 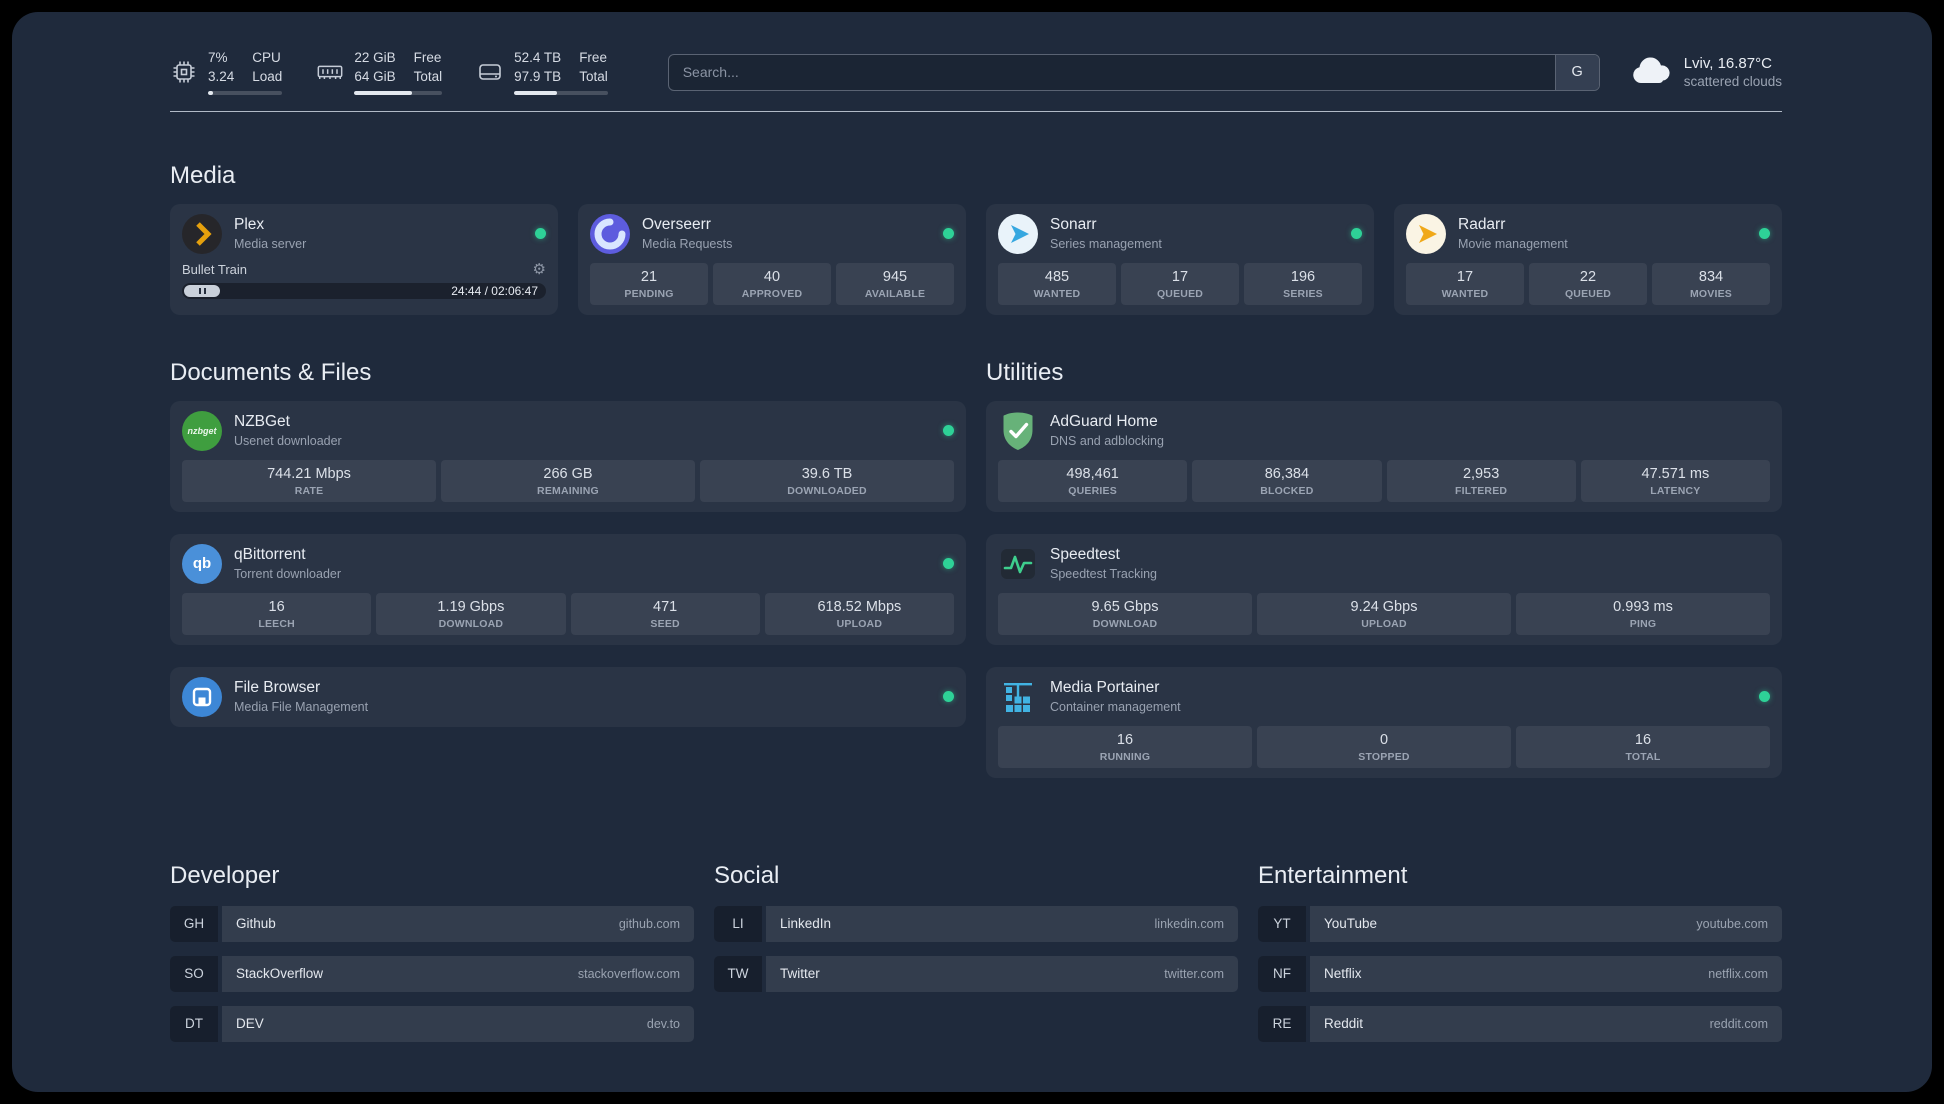 What do you see at coordinates (398, 92) in the screenshot?
I see `memory-progress-bar` at bounding box center [398, 92].